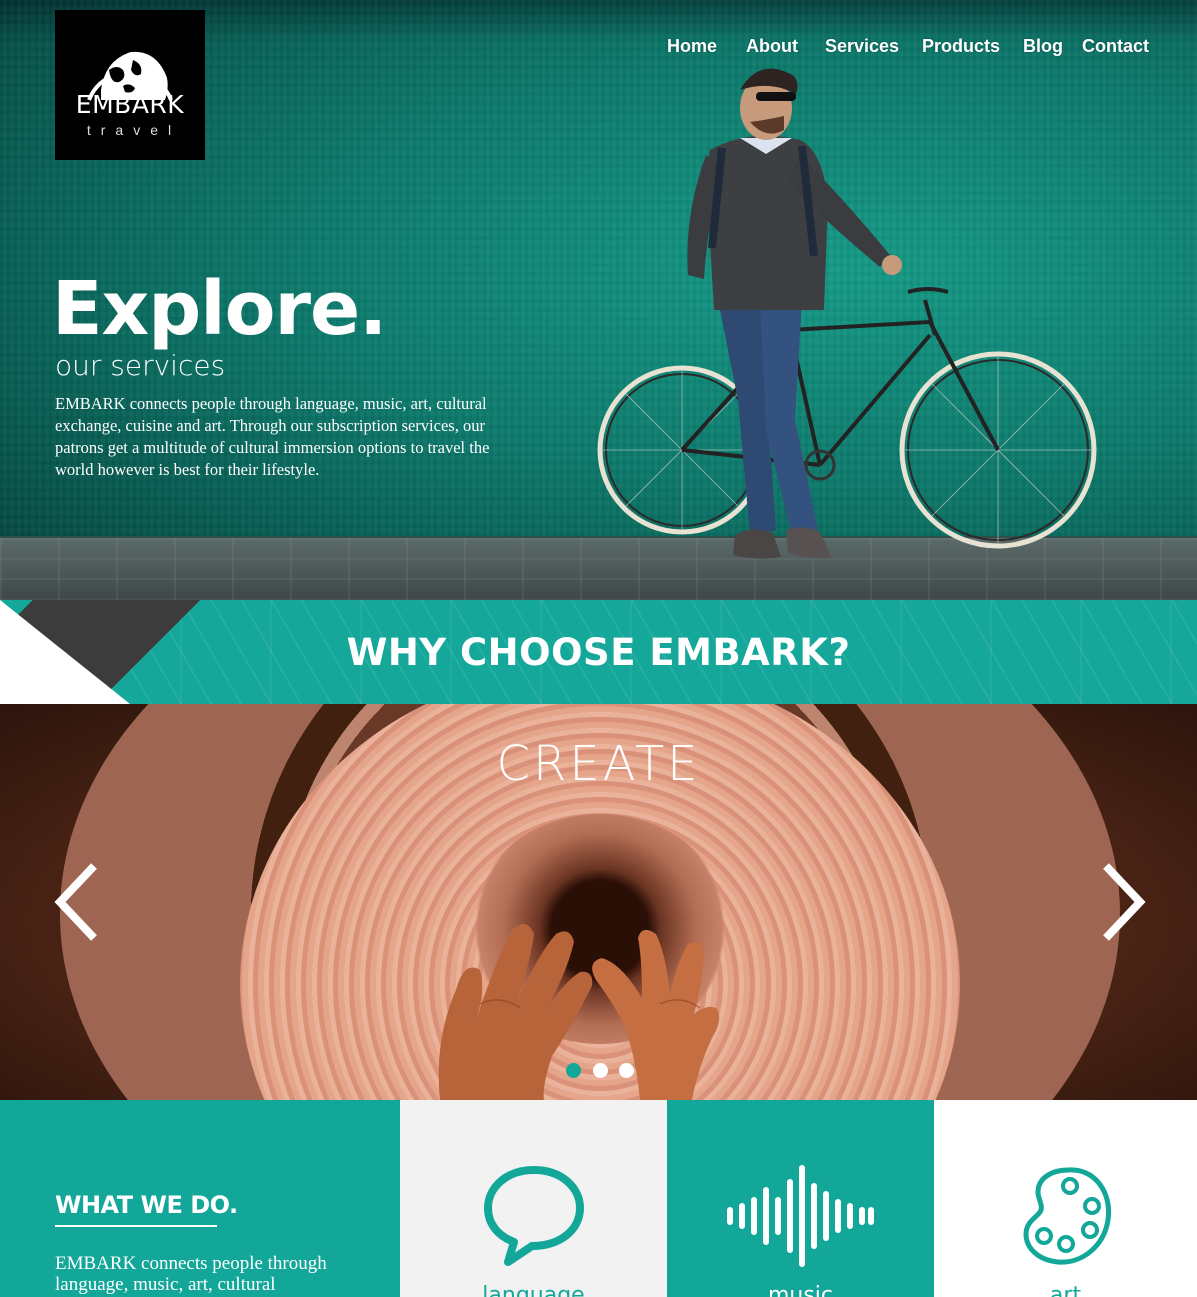 This screenshot has height=1297, width=1197. What do you see at coordinates (134, 130) in the screenshot?
I see `brand-tagline: travel` at bounding box center [134, 130].